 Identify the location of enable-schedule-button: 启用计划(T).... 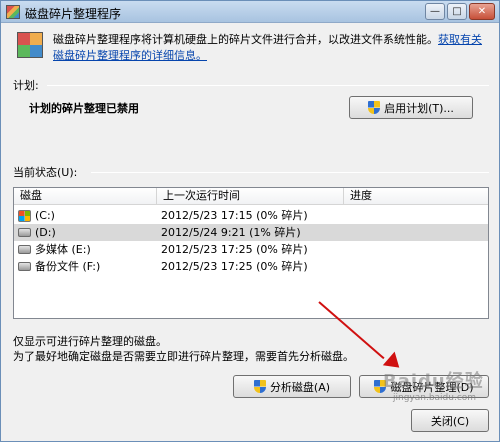
(411, 107).